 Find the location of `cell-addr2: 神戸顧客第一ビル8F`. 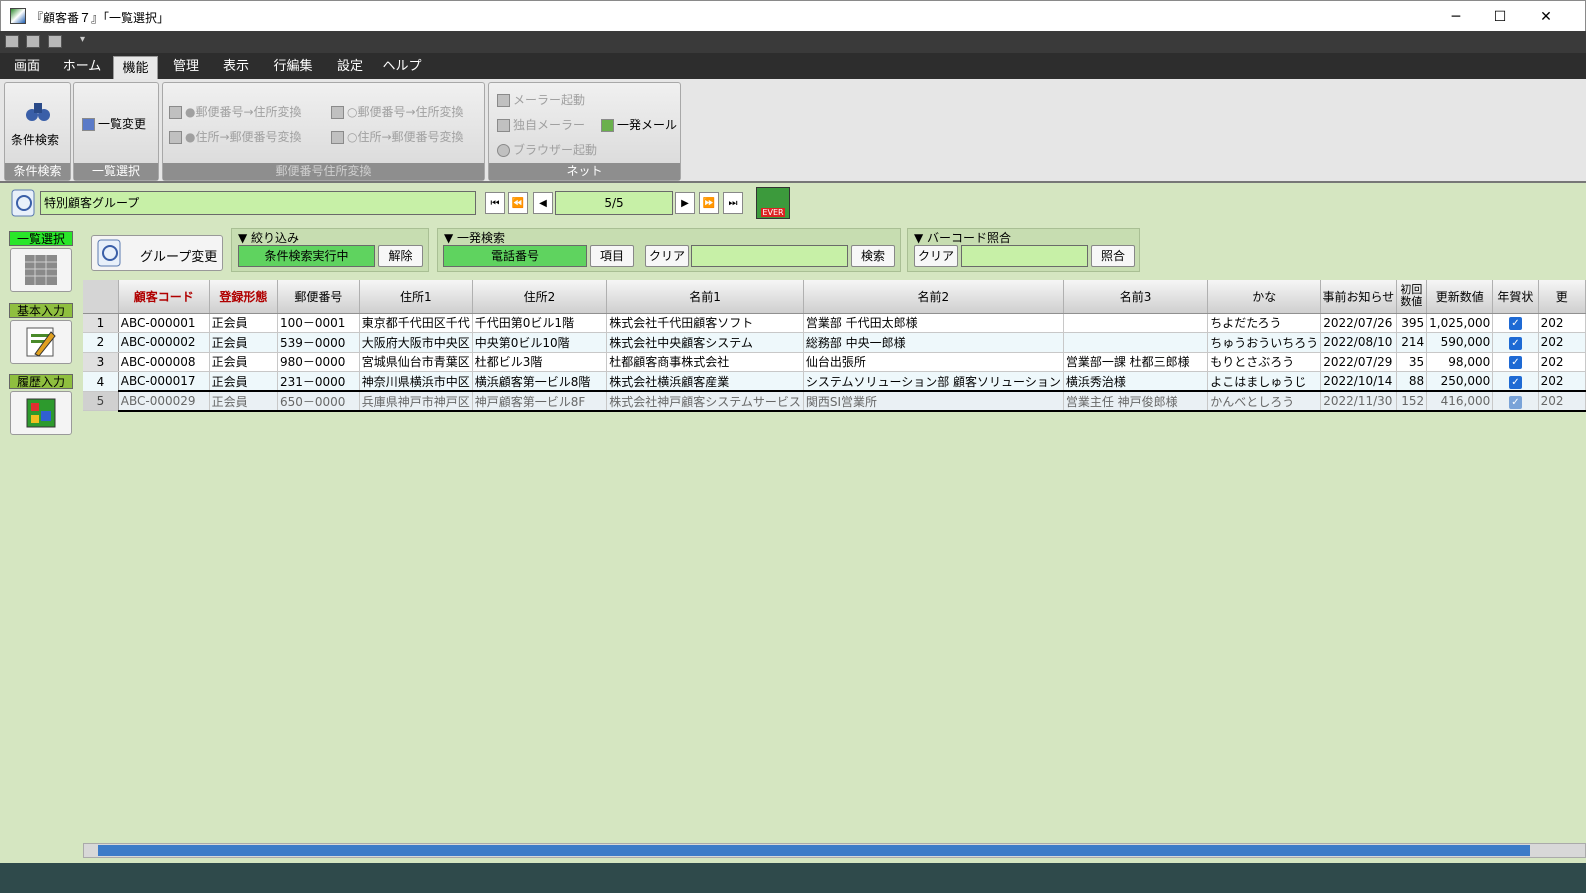

cell-addr2: 神戸顧客第一ビル8F is located at coordinates (540, 401).